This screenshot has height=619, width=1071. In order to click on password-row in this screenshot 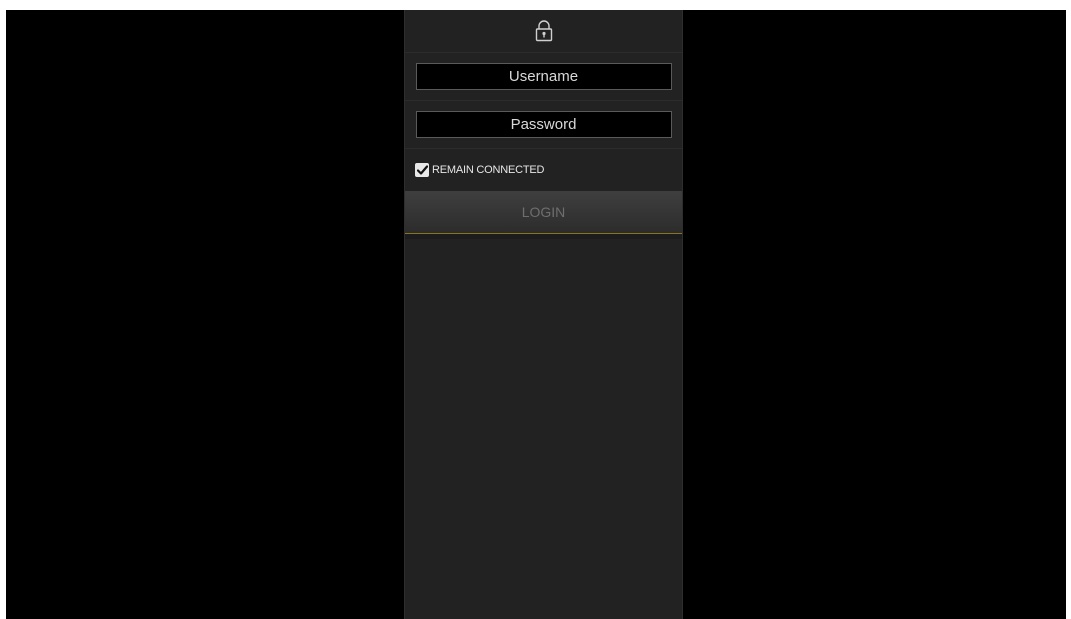, I will do `click(543, 125)`.